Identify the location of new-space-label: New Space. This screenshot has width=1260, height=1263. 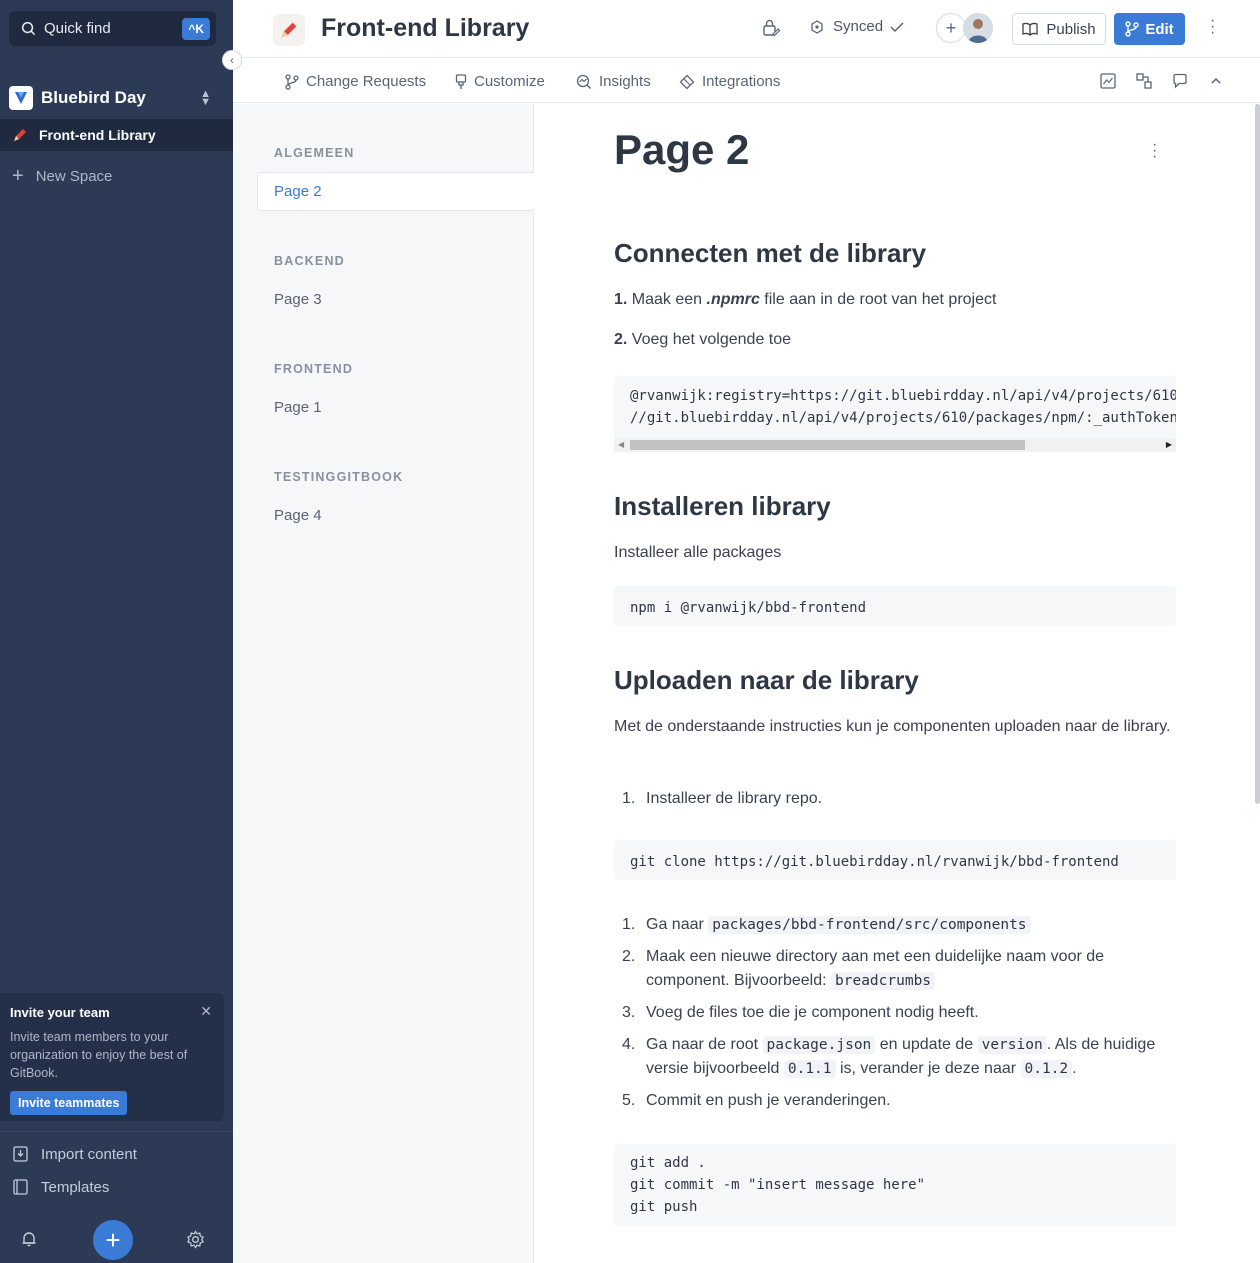
(74, 176).